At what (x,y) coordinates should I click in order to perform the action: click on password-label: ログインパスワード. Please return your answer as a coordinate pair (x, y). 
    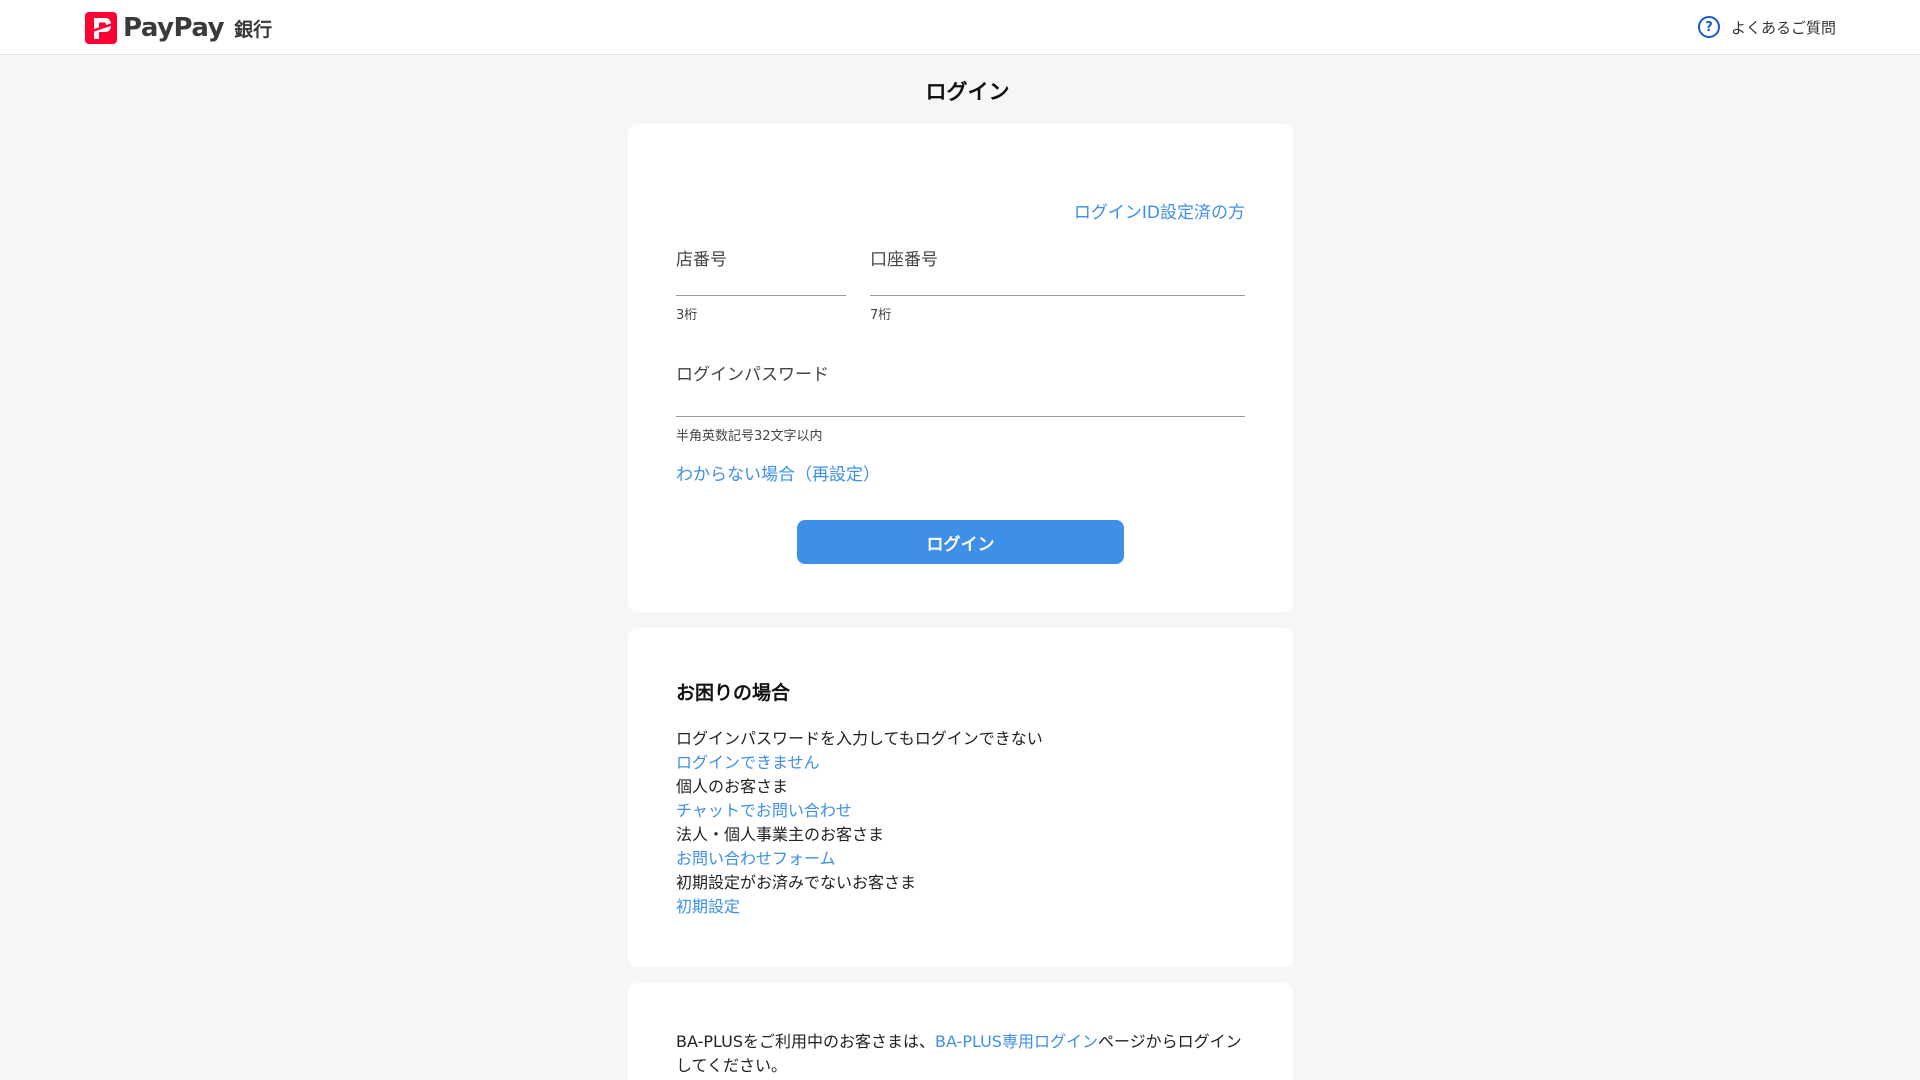
    Looking at the image, I should click on (752, 375).